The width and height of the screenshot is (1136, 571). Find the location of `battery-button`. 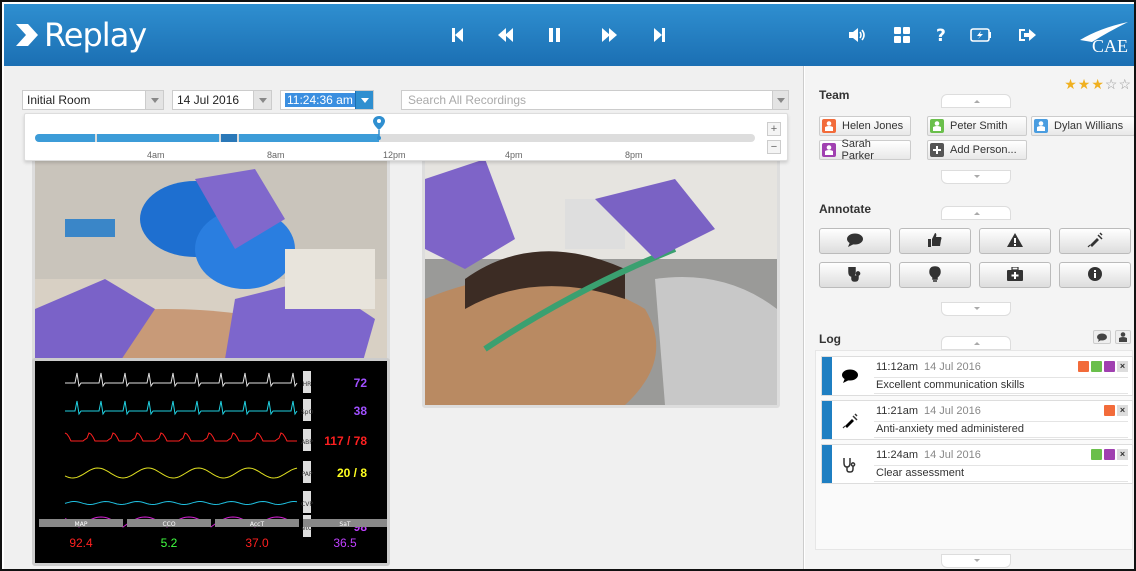

battery-button is located at coordinates (981, 35).